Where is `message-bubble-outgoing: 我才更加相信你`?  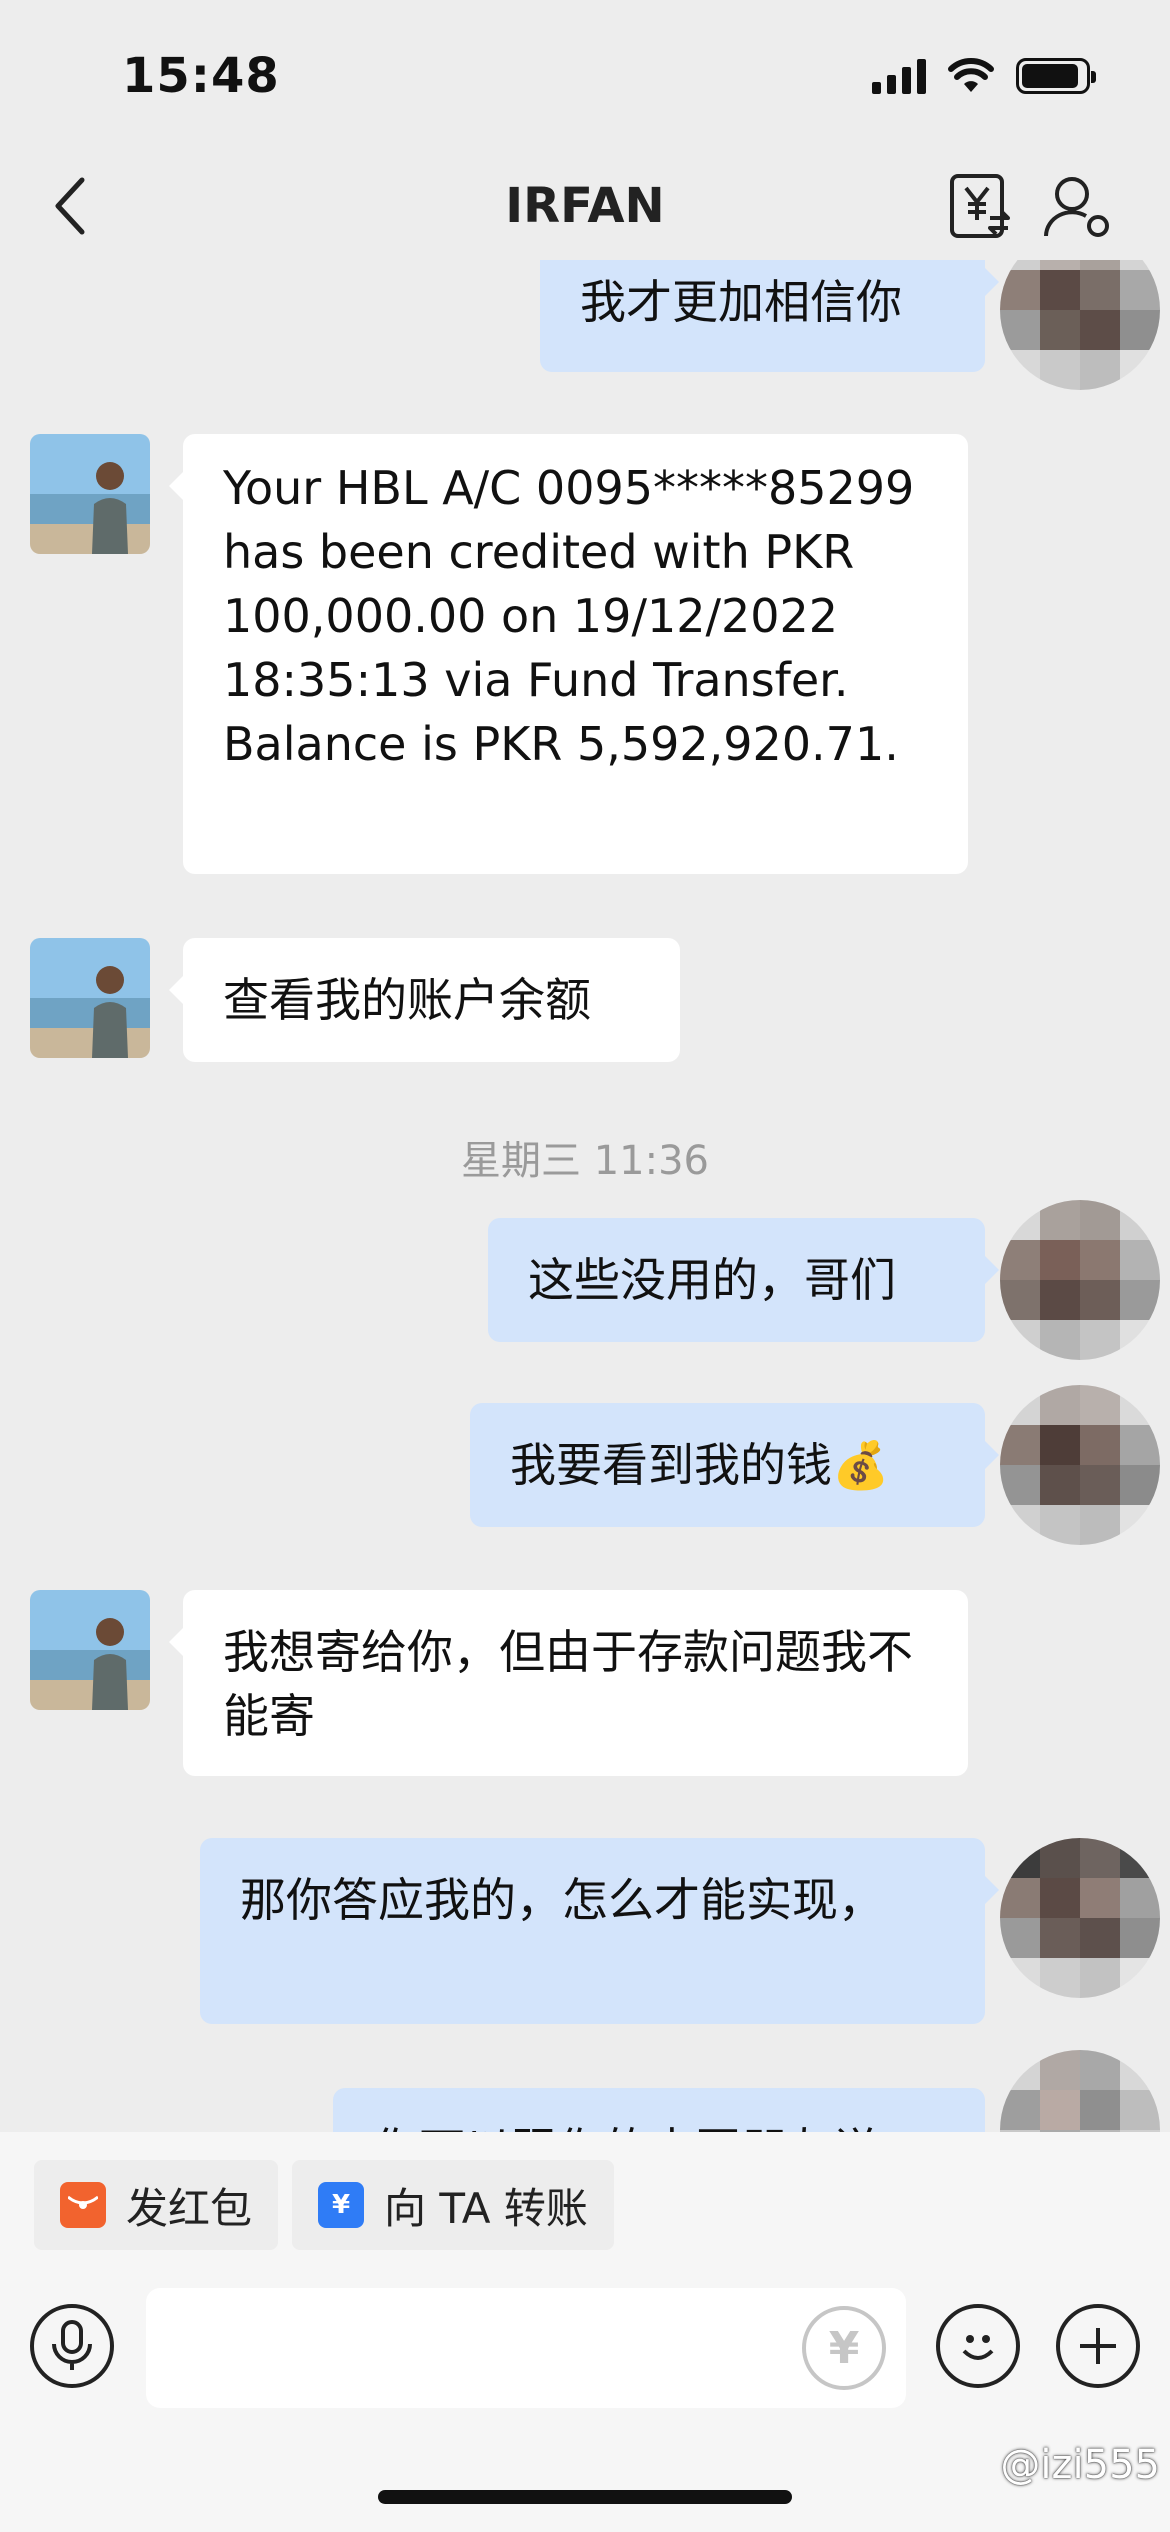 message-bubble-outgoing: 我才更加相信你 is located at coordinates (769, 316).